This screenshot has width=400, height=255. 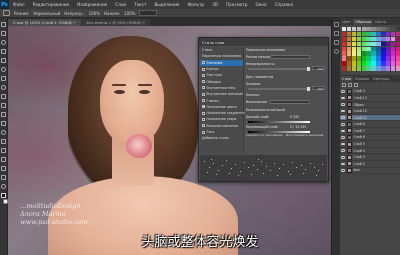 What do you see at coordinates (221, 138) in the screenshot?
I see `add-style-item: Добавить стиль` at bounding box center [221, 138].